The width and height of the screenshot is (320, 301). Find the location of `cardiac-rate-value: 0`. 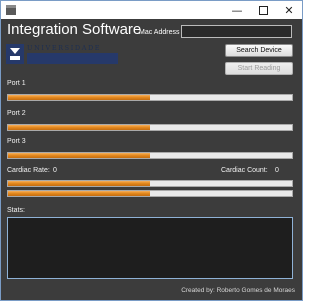

cardiac-rate-value: 0 is located at coordinates (55, 170).